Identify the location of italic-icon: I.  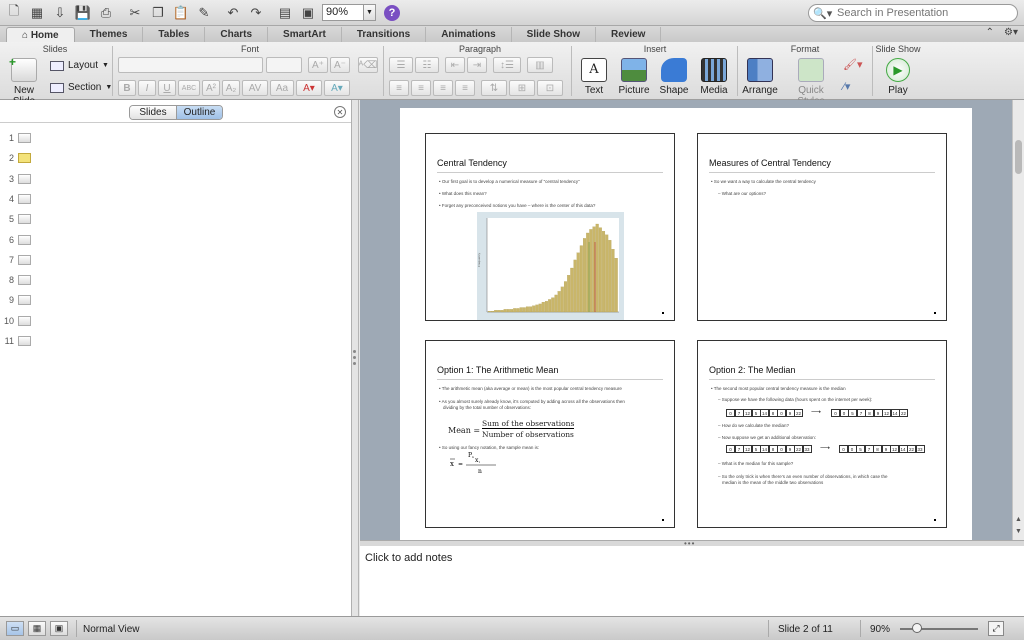
(147, 88).